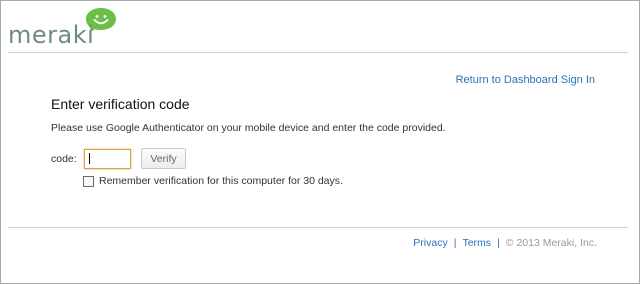 The height and width of the screenshot is (284, 640). I want to click on logo-wordmark: meraki, so click(51, 35).